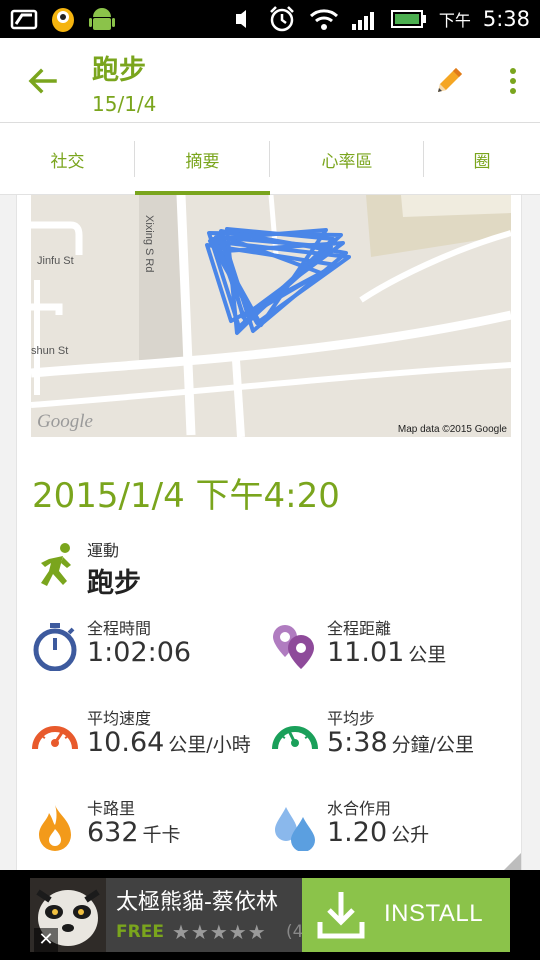 Image resolution: width=540 pixels, height=960 pixels. I want to click on status-bar: 下午 5:38, so click(270, 19).